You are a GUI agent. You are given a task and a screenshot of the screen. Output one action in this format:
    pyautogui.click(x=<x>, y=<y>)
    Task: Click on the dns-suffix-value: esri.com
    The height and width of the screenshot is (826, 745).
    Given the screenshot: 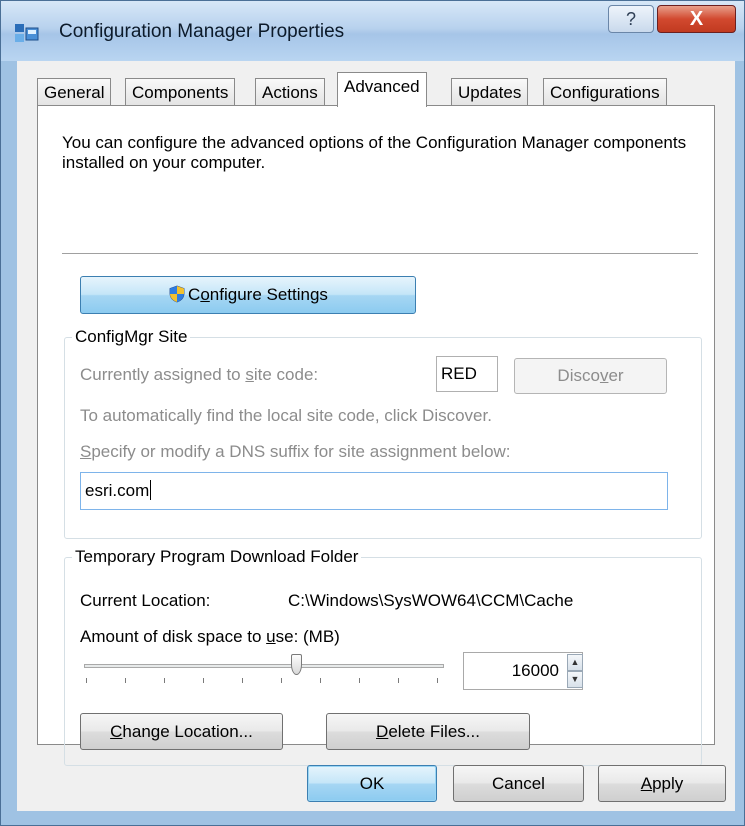 What is the action you would take?
    pyautogui.click(x=117, y=490)
    